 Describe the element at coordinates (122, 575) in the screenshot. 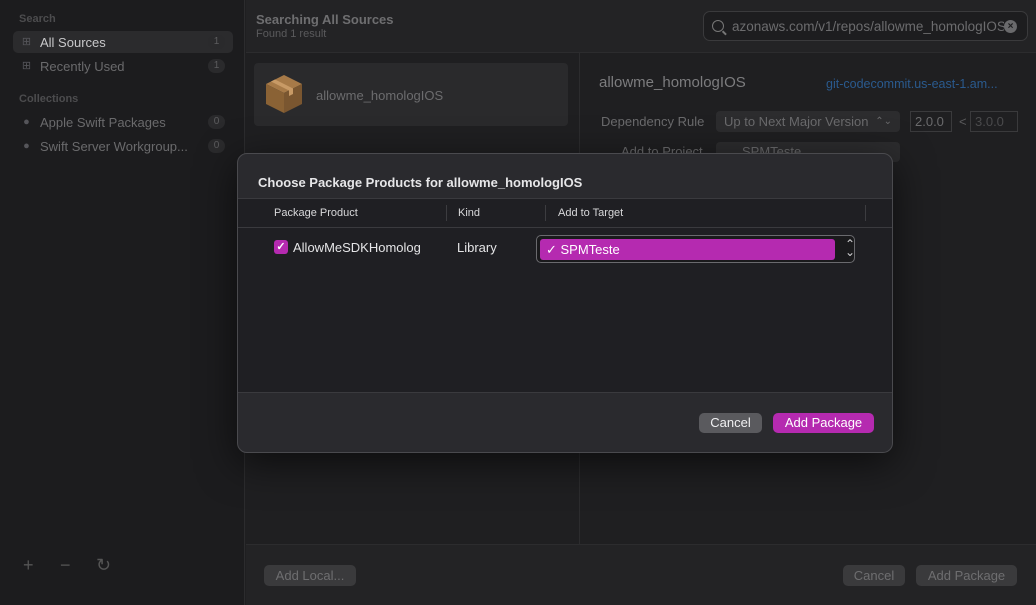

I see `sidebar-footer: + − ↻` at that location.